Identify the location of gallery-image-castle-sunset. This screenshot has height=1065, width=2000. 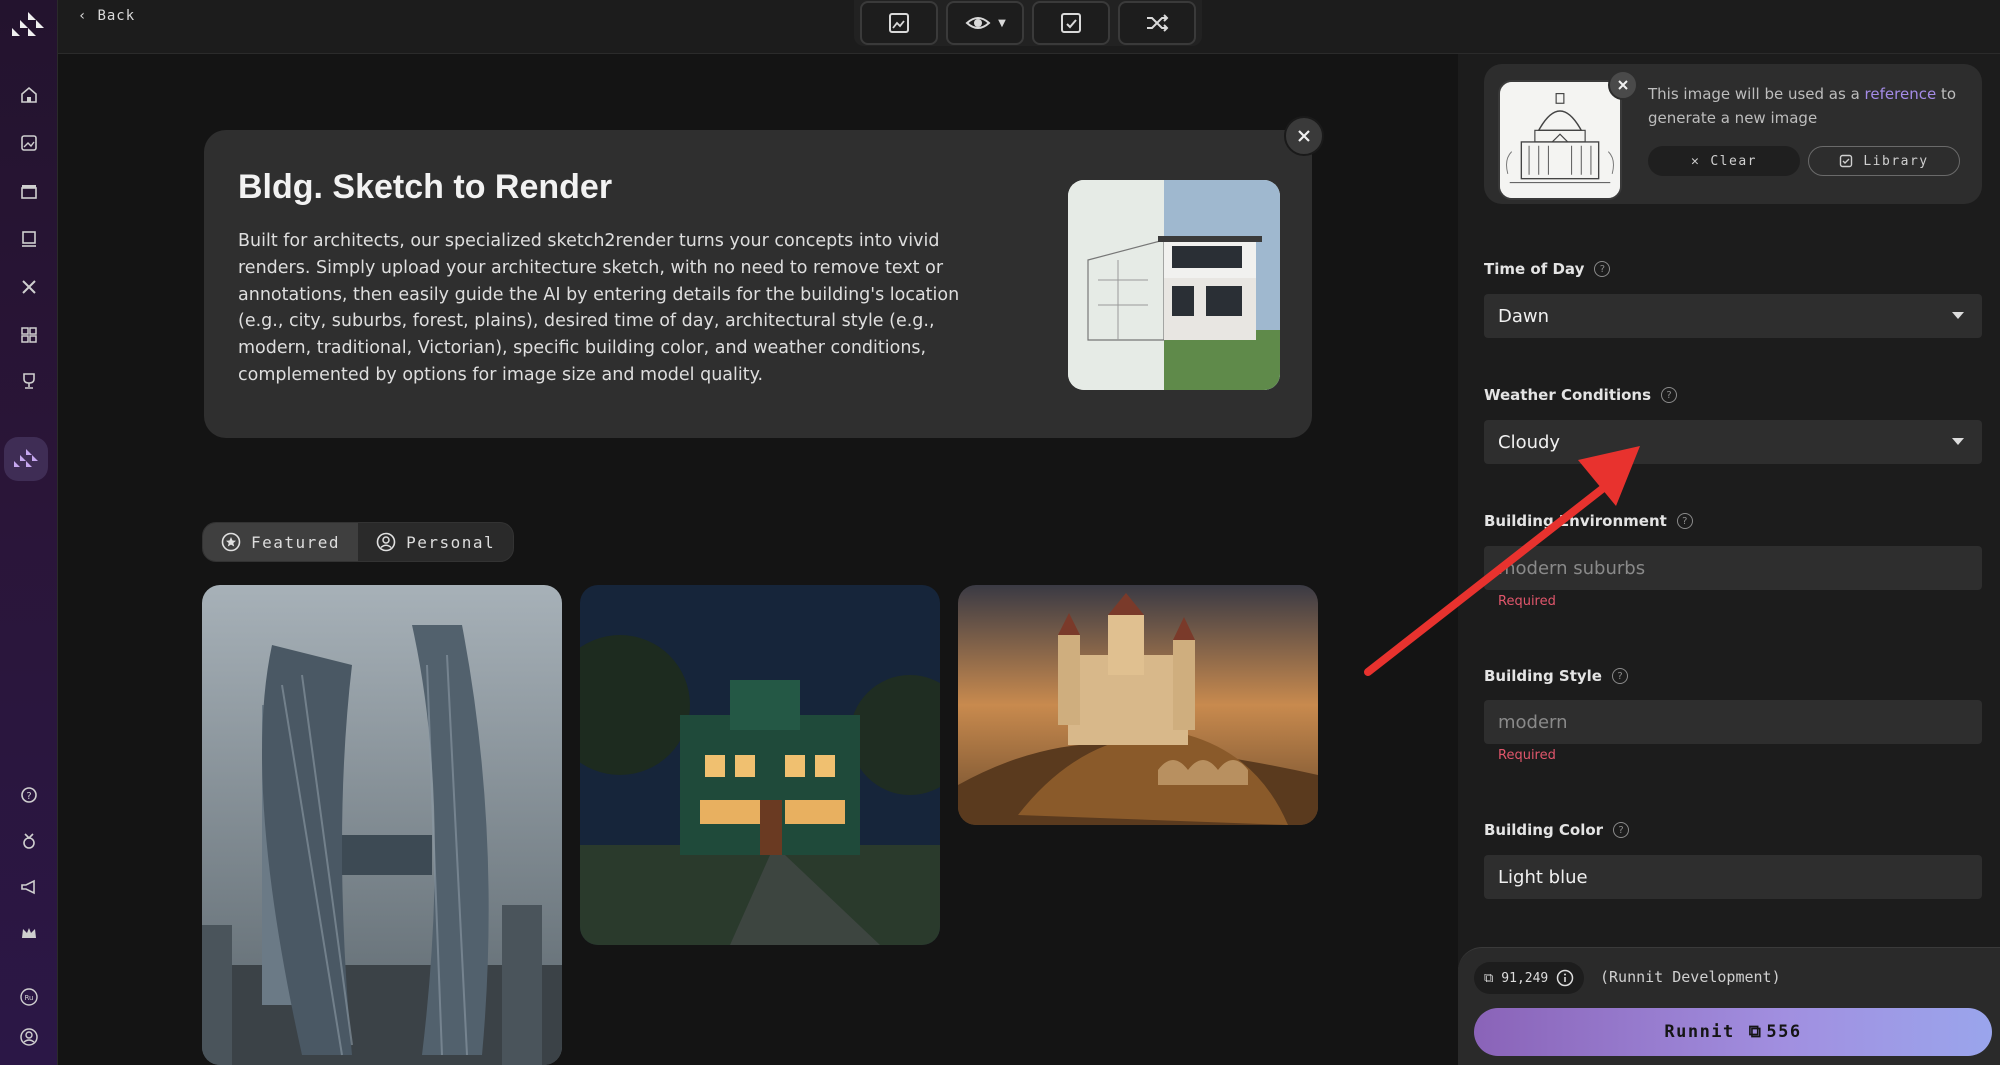
(1138, 705).